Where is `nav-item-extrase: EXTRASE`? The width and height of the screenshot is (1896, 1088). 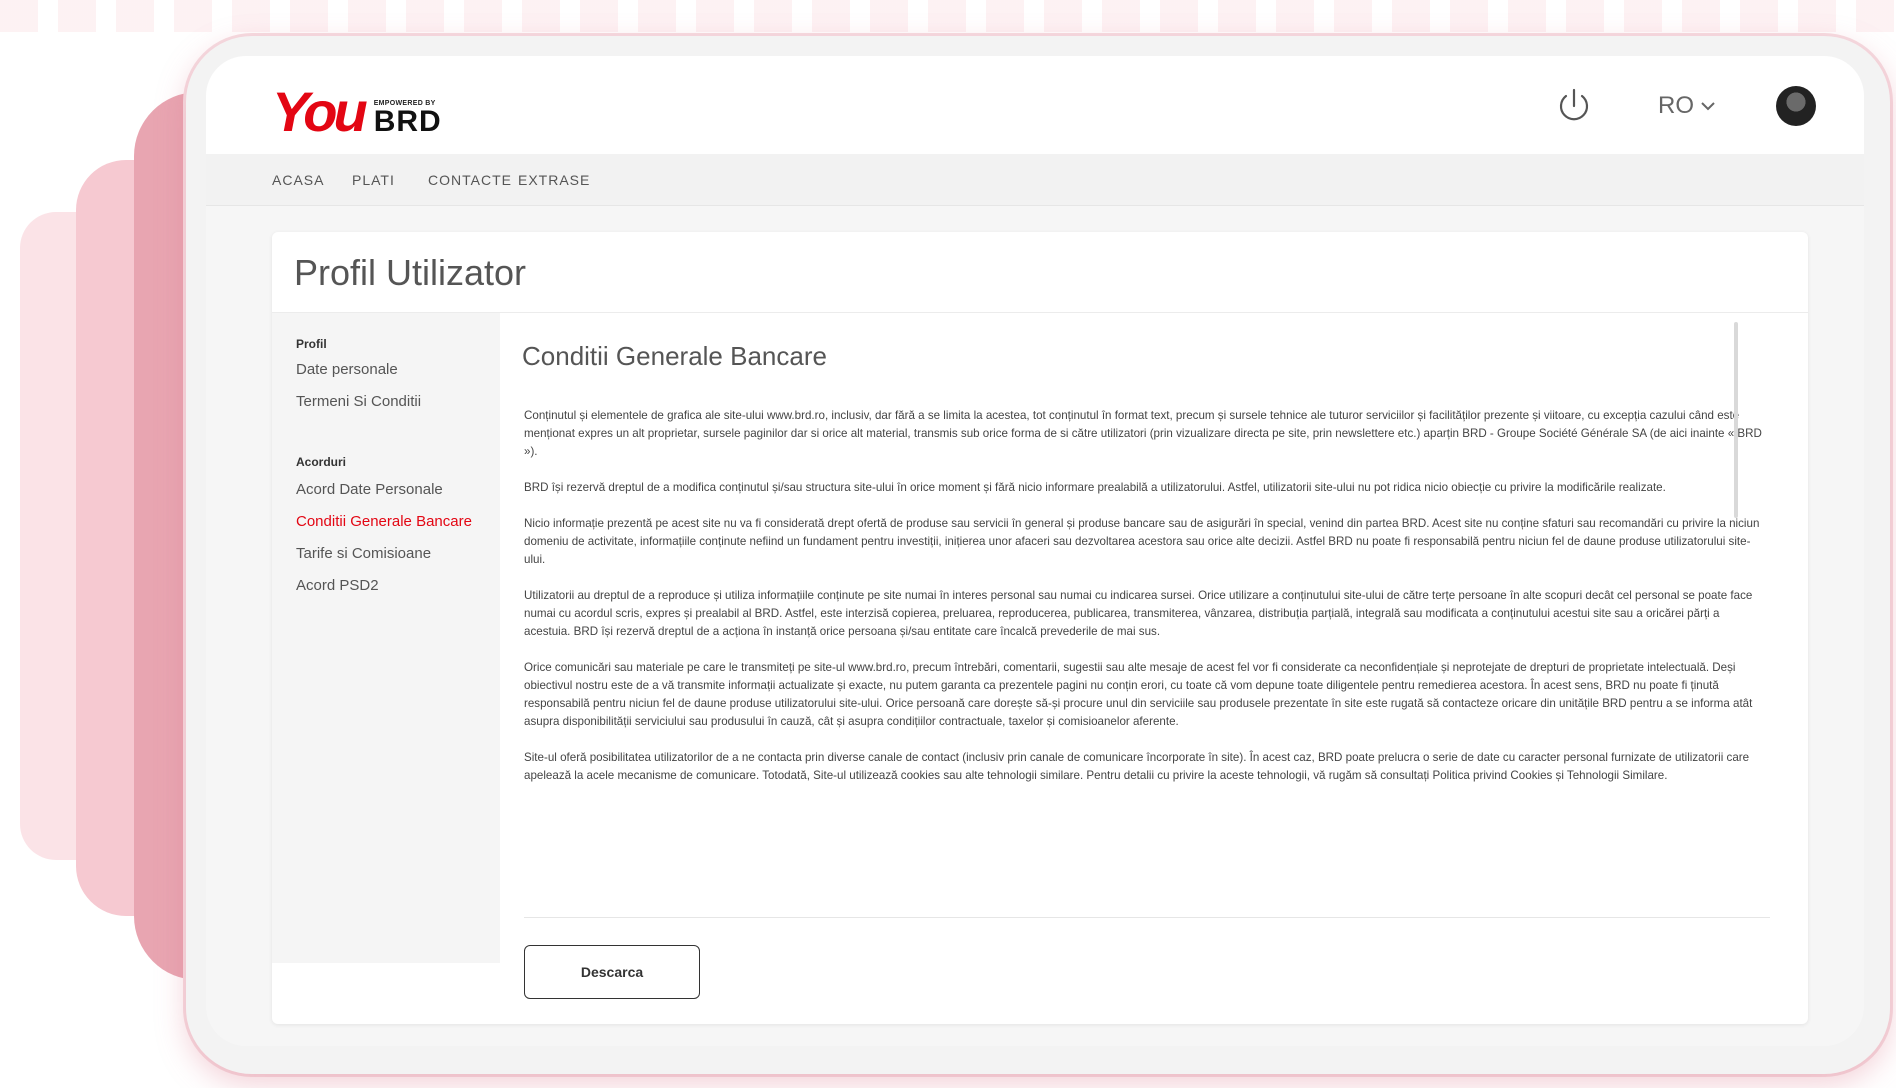 nav-item-extrase: EXTRASE is located at coordinates (554, 180).